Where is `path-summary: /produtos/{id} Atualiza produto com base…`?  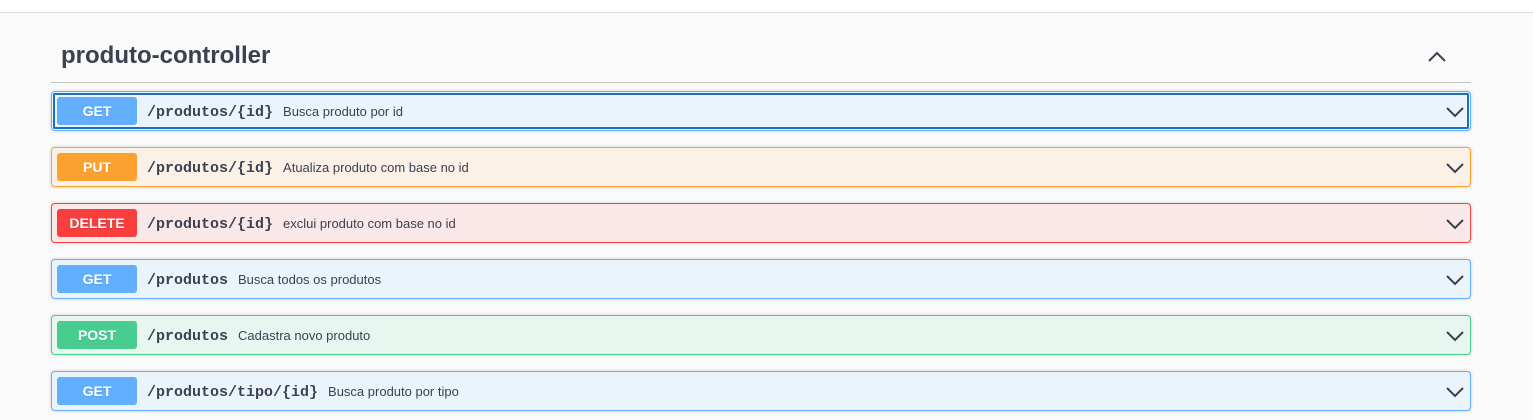 path-summary: /produtos/{id} Atualiza produto com base… is located at coordinates (308, 168).